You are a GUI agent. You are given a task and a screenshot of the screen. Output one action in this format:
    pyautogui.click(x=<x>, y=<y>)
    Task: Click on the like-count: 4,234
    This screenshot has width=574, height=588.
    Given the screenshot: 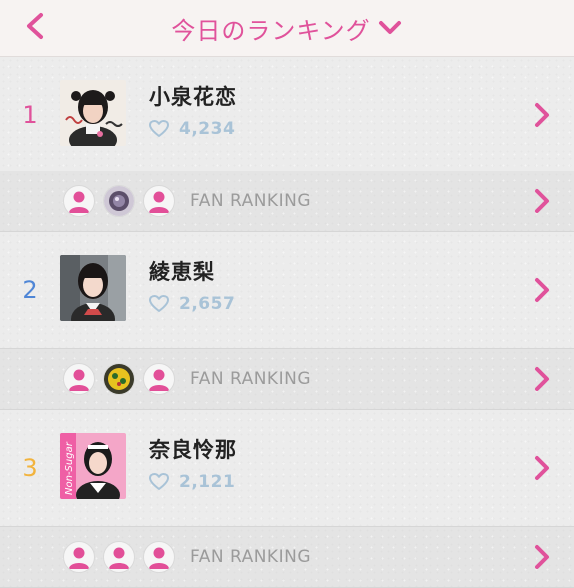 What is the action you would take?
    pyautogui.click(x=192, y=129)
    